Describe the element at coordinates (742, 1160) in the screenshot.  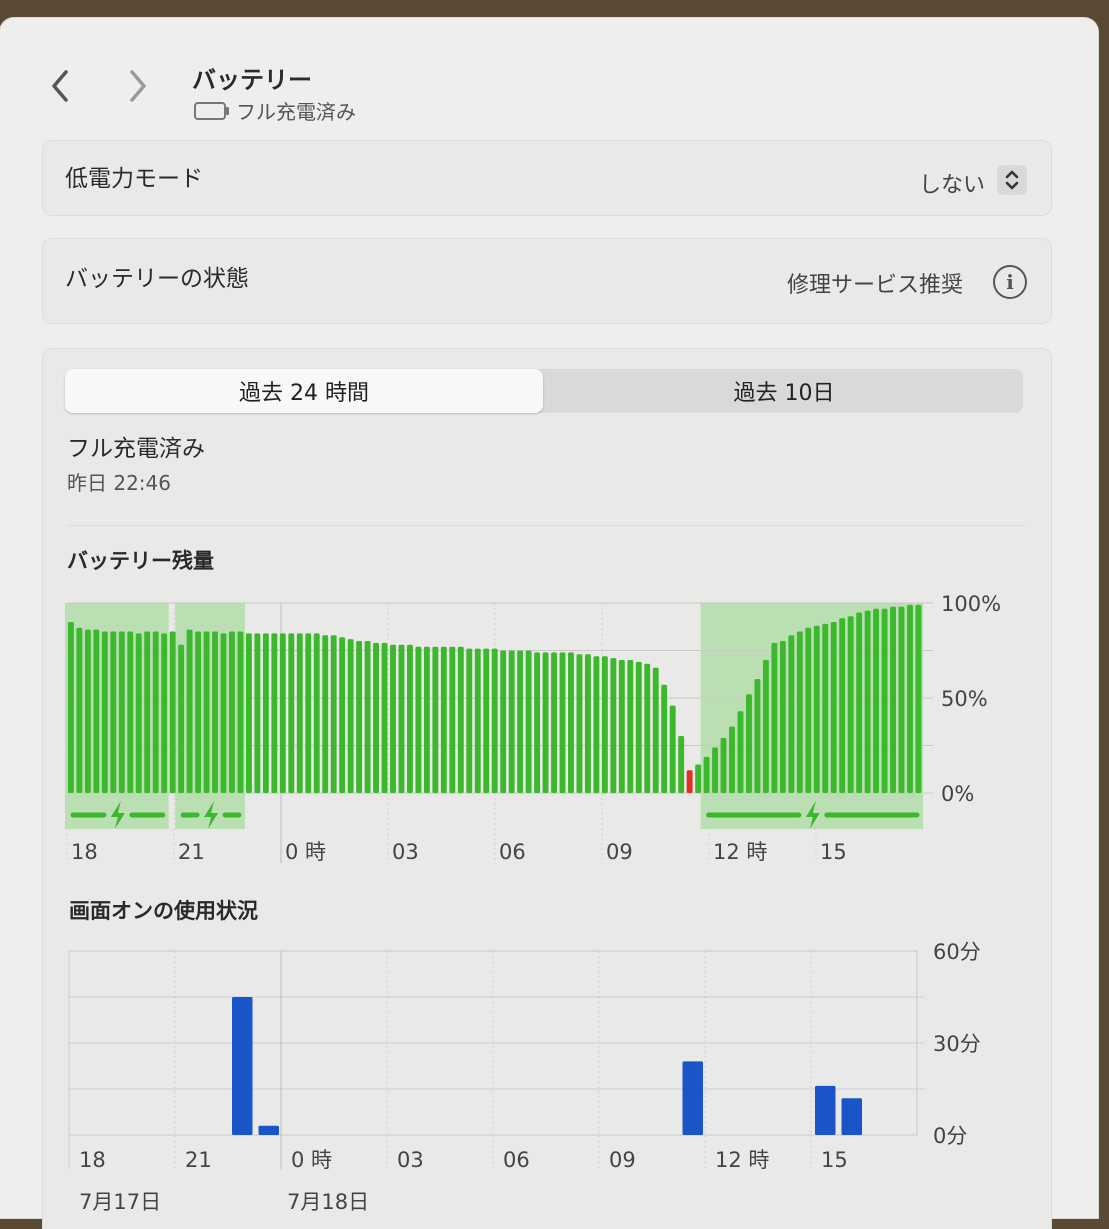
I see `usage-x-tick-label: 12 時` at that location.